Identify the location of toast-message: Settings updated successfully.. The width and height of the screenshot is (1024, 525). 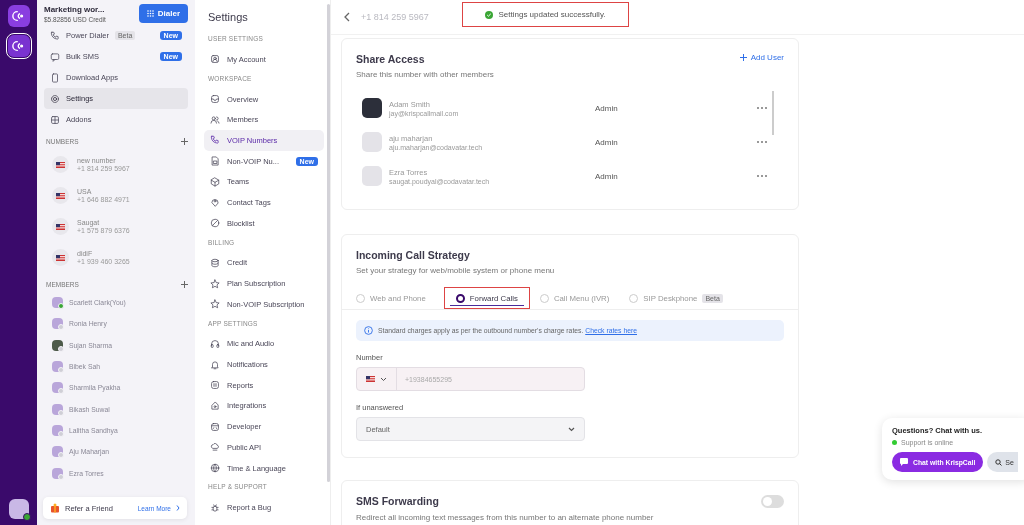
(552, 14).